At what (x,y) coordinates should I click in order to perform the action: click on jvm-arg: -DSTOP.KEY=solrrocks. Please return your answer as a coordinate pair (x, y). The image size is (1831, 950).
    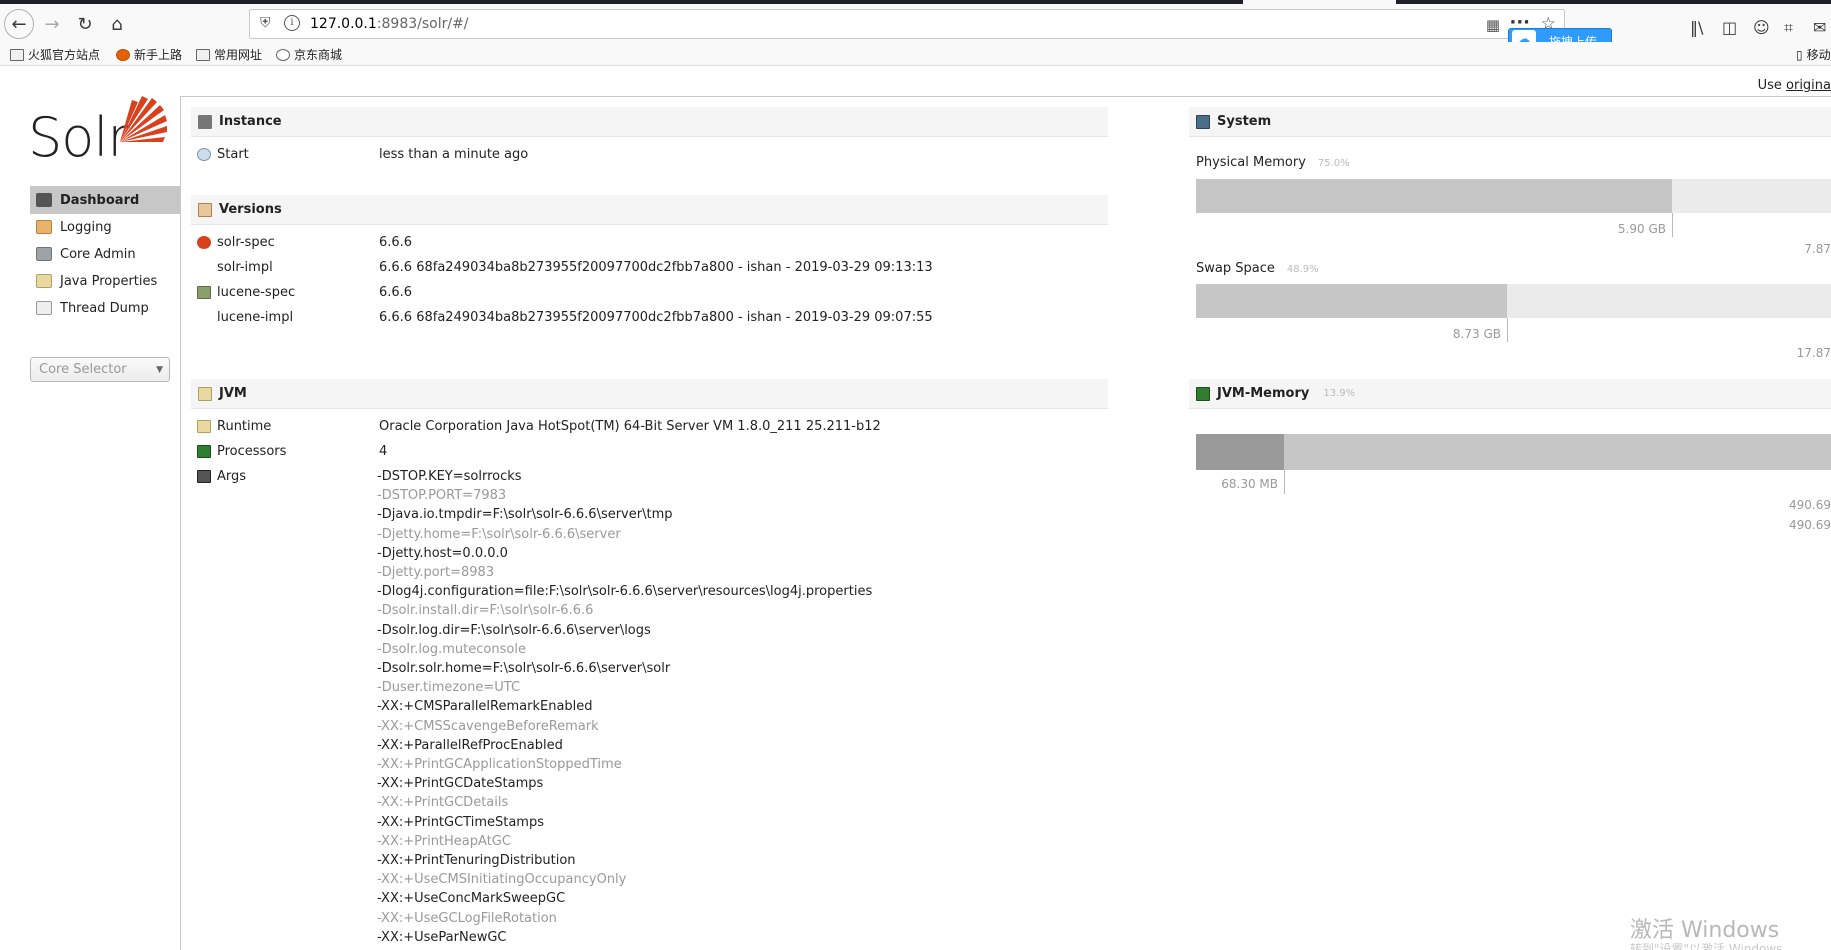
    Looking at the image, I should click on (449, 476).